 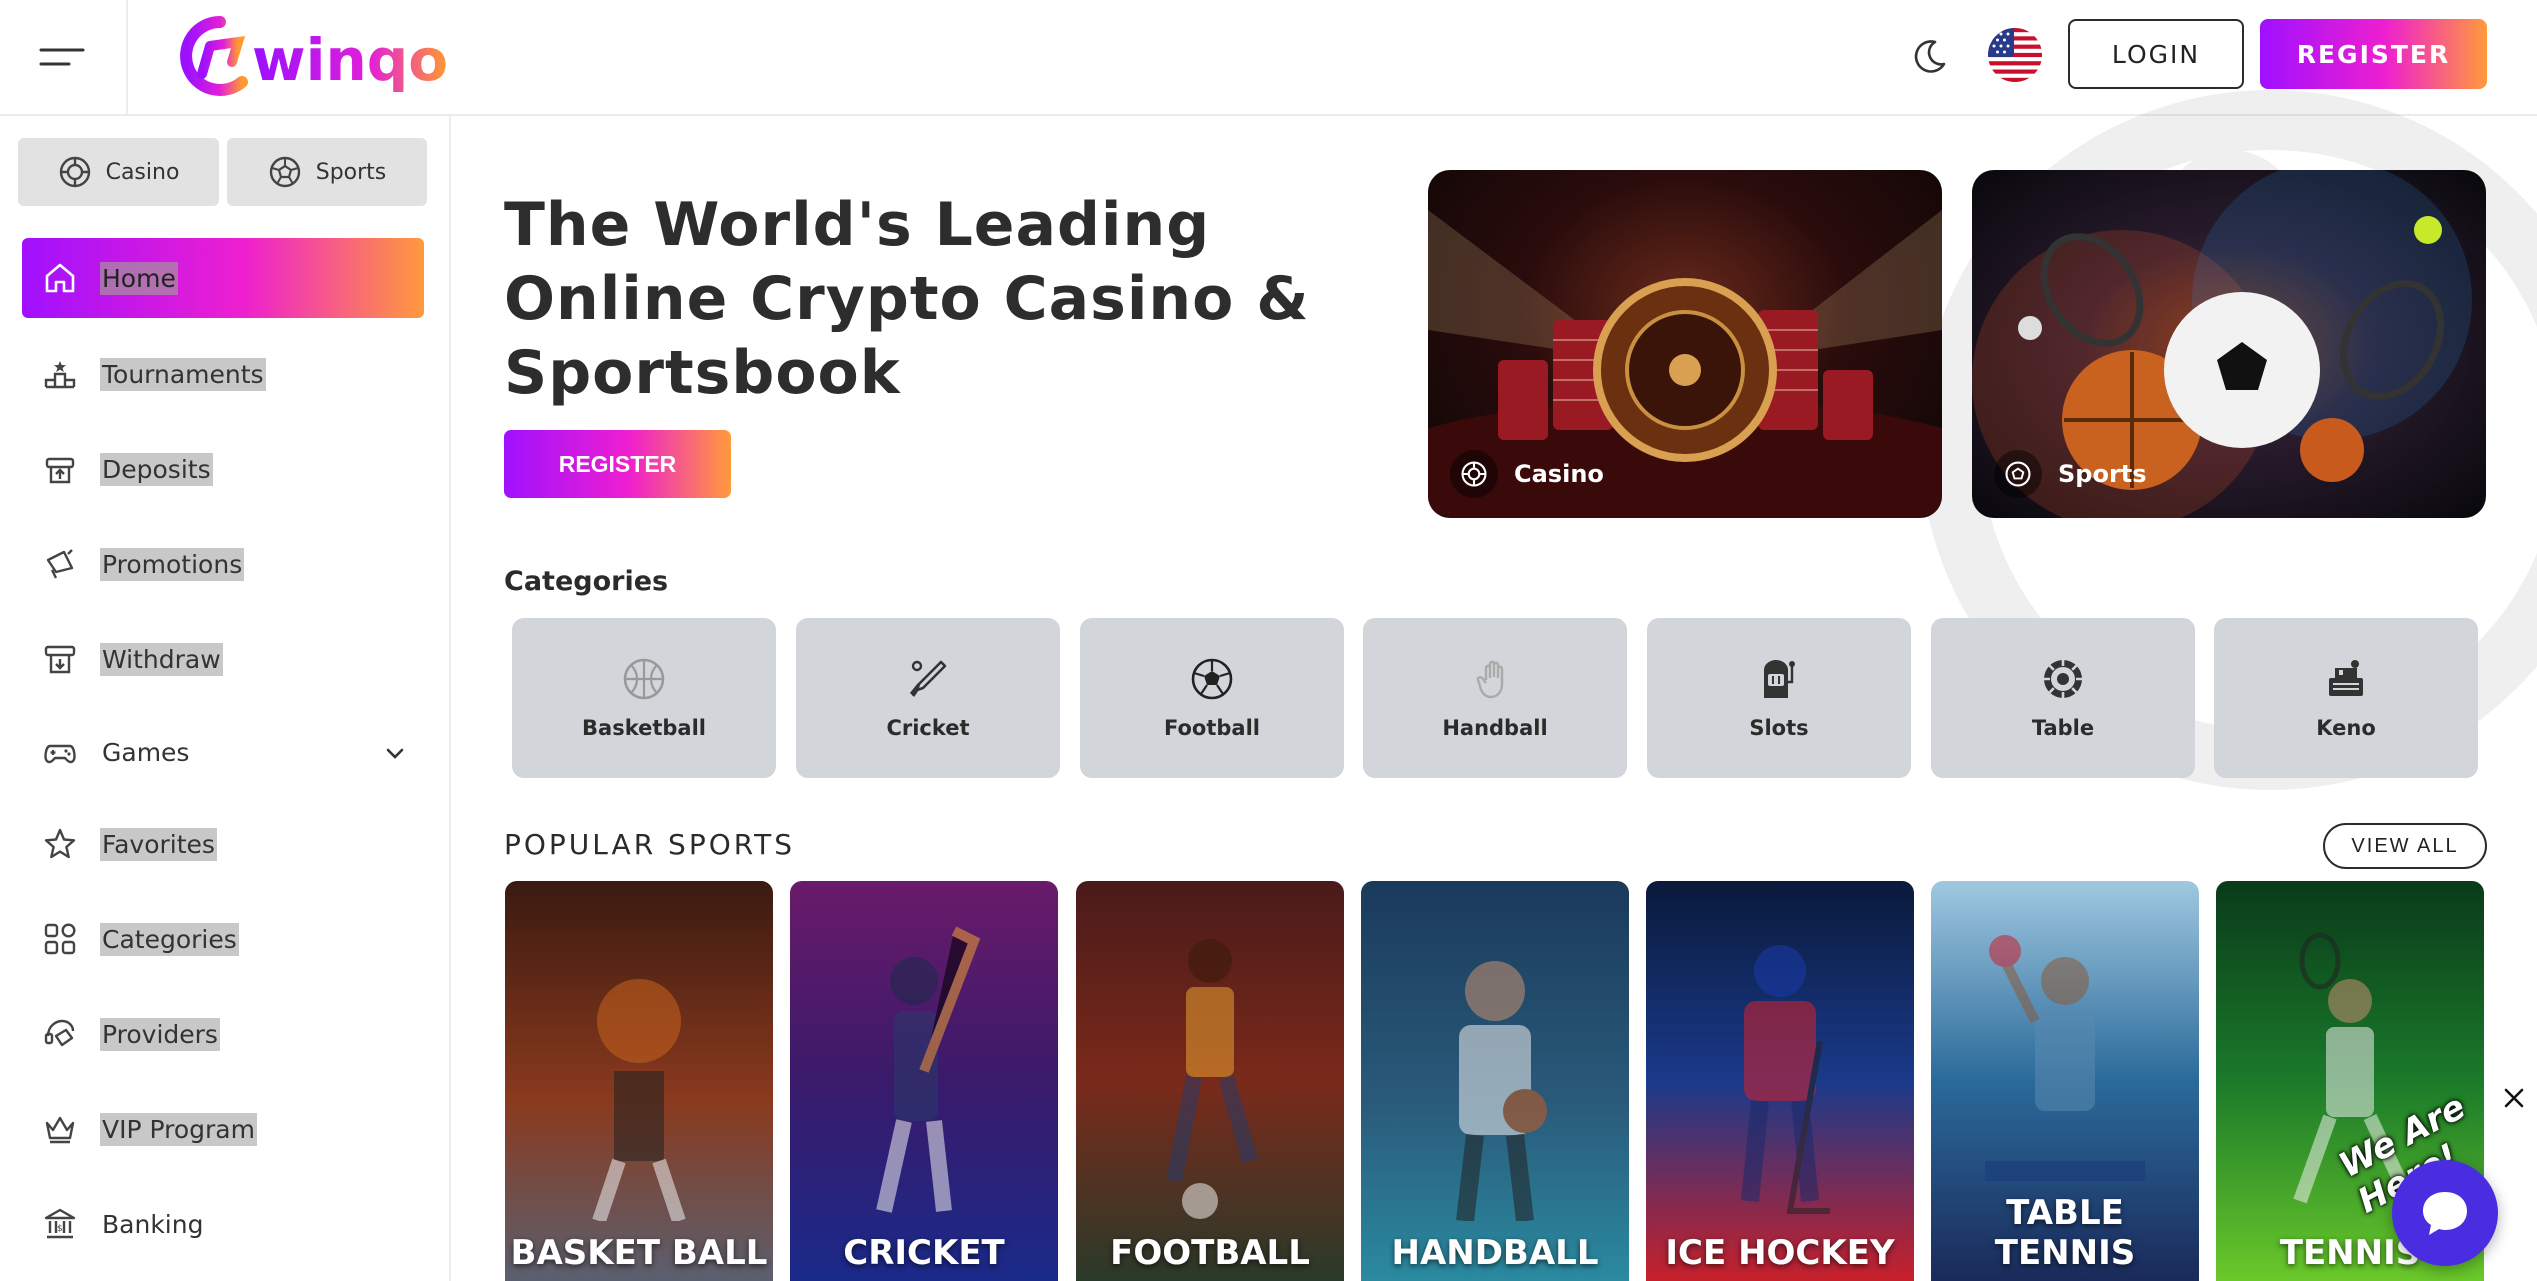 I want to click on category-label: Football, so click(x=1212, y=728).